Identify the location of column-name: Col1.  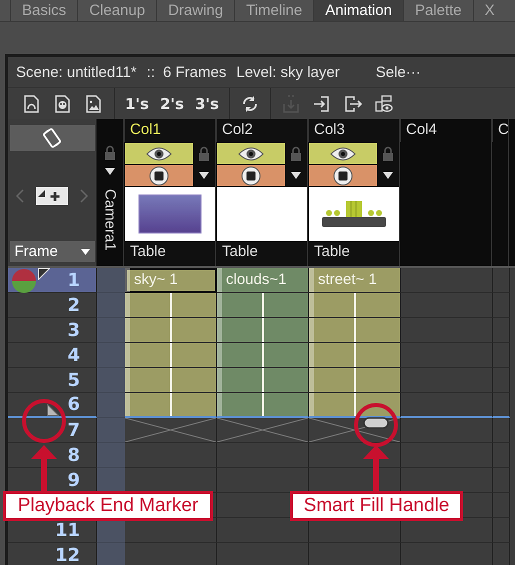
(169, 130).